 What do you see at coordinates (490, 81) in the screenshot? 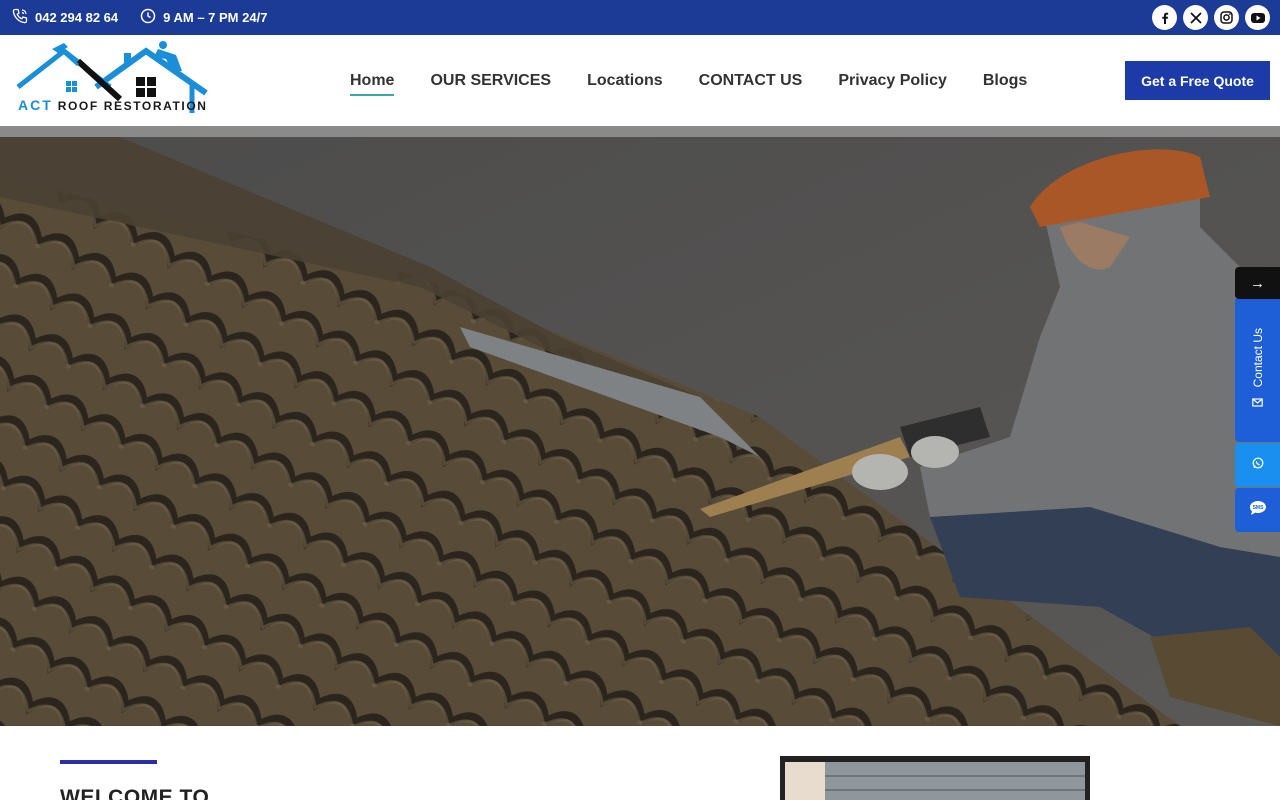
I see `nav-our-services: OUR SERVICES` at bounding box center [490, 81].